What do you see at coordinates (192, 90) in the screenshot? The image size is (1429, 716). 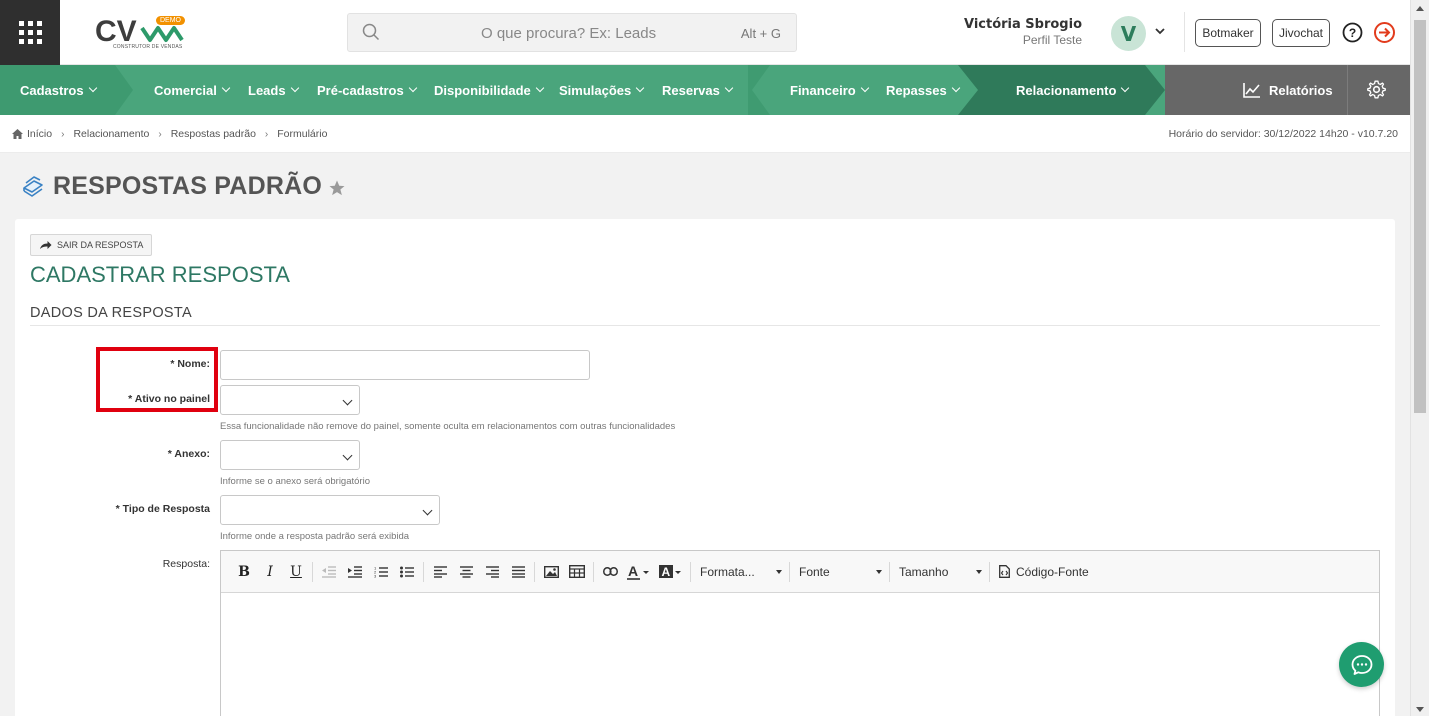 I see `nav-comercial: Comercial` at bounding box center [192, 90].